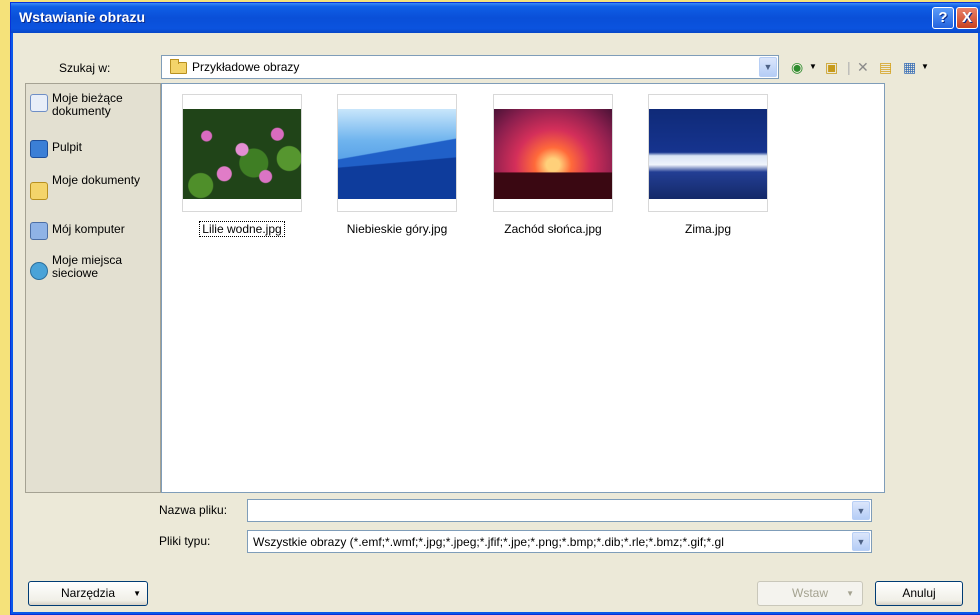 The width and height of the screenshot is (980, 615). I want to click on look-in-value: Przykładowe obrazy, so click(246, 67).